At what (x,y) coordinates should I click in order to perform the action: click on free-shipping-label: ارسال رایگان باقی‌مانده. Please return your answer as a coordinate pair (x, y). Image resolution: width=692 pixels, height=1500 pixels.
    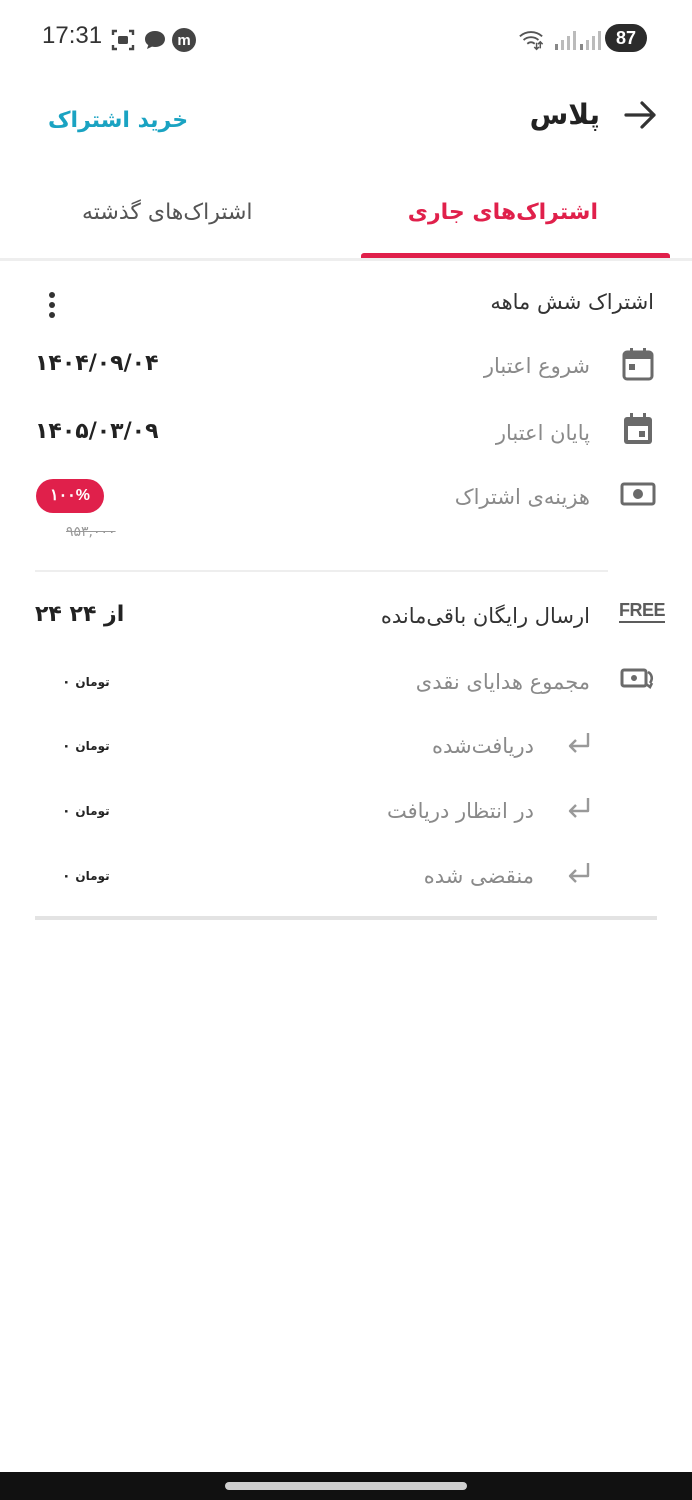
    Looking at the image, I should click on (485, 616).